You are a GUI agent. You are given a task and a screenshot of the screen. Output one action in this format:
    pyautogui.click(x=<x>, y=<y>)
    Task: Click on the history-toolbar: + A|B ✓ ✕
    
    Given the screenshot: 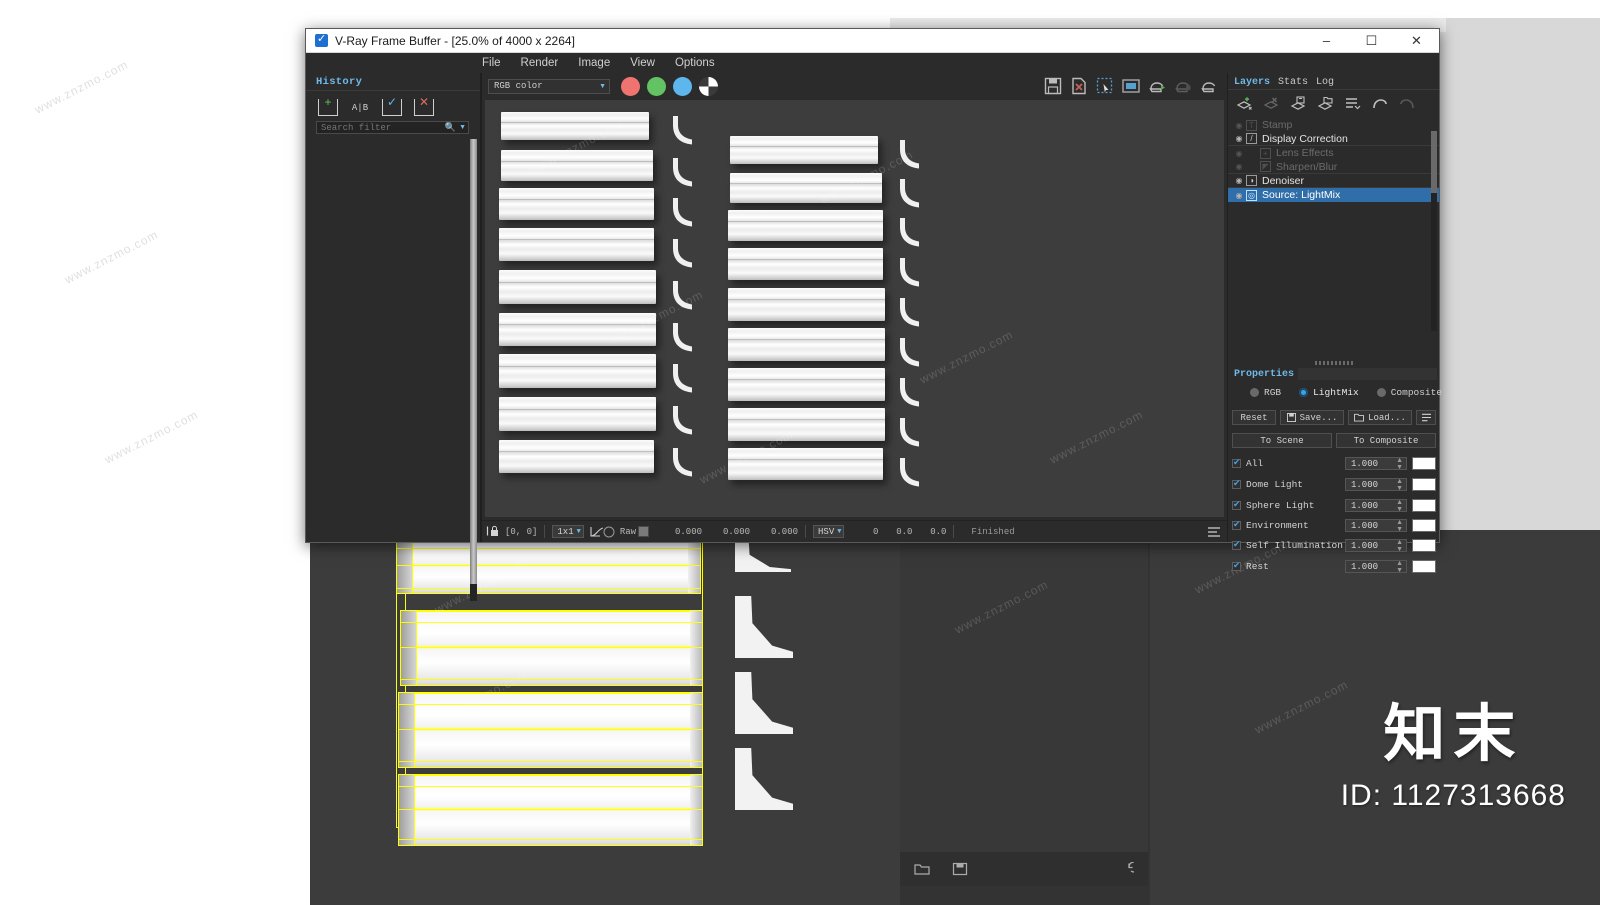 What is the action you would take?
    pyautogui.click(x=393, y=103)
    